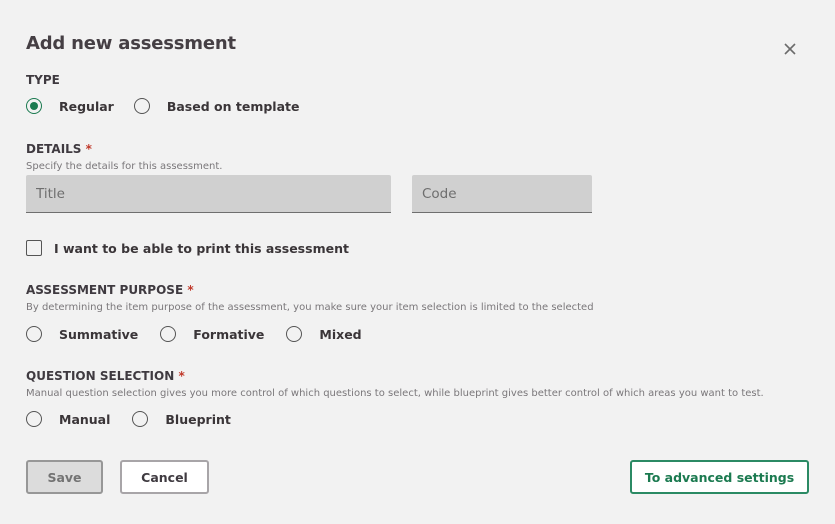 The height and width of the screenshot is (524, 835). Describe the element at coordinates (64, 477) in the screenshot. I see `save-button: Save` at that location.